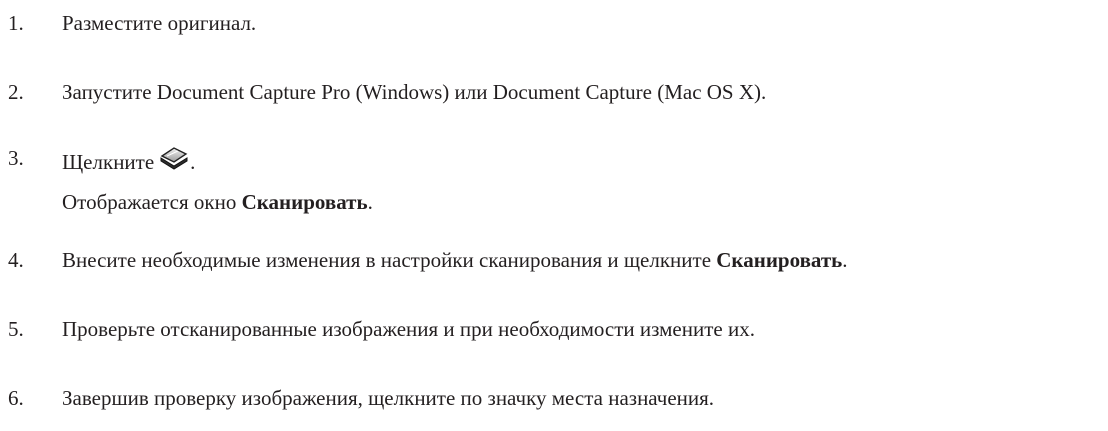 Image resolution: width=1108 pixels, height=431 pixels. What do you see at coordinates (16, 158) in the screenshot?
I see `step-number: 3.` at bounding box center [16, 158].